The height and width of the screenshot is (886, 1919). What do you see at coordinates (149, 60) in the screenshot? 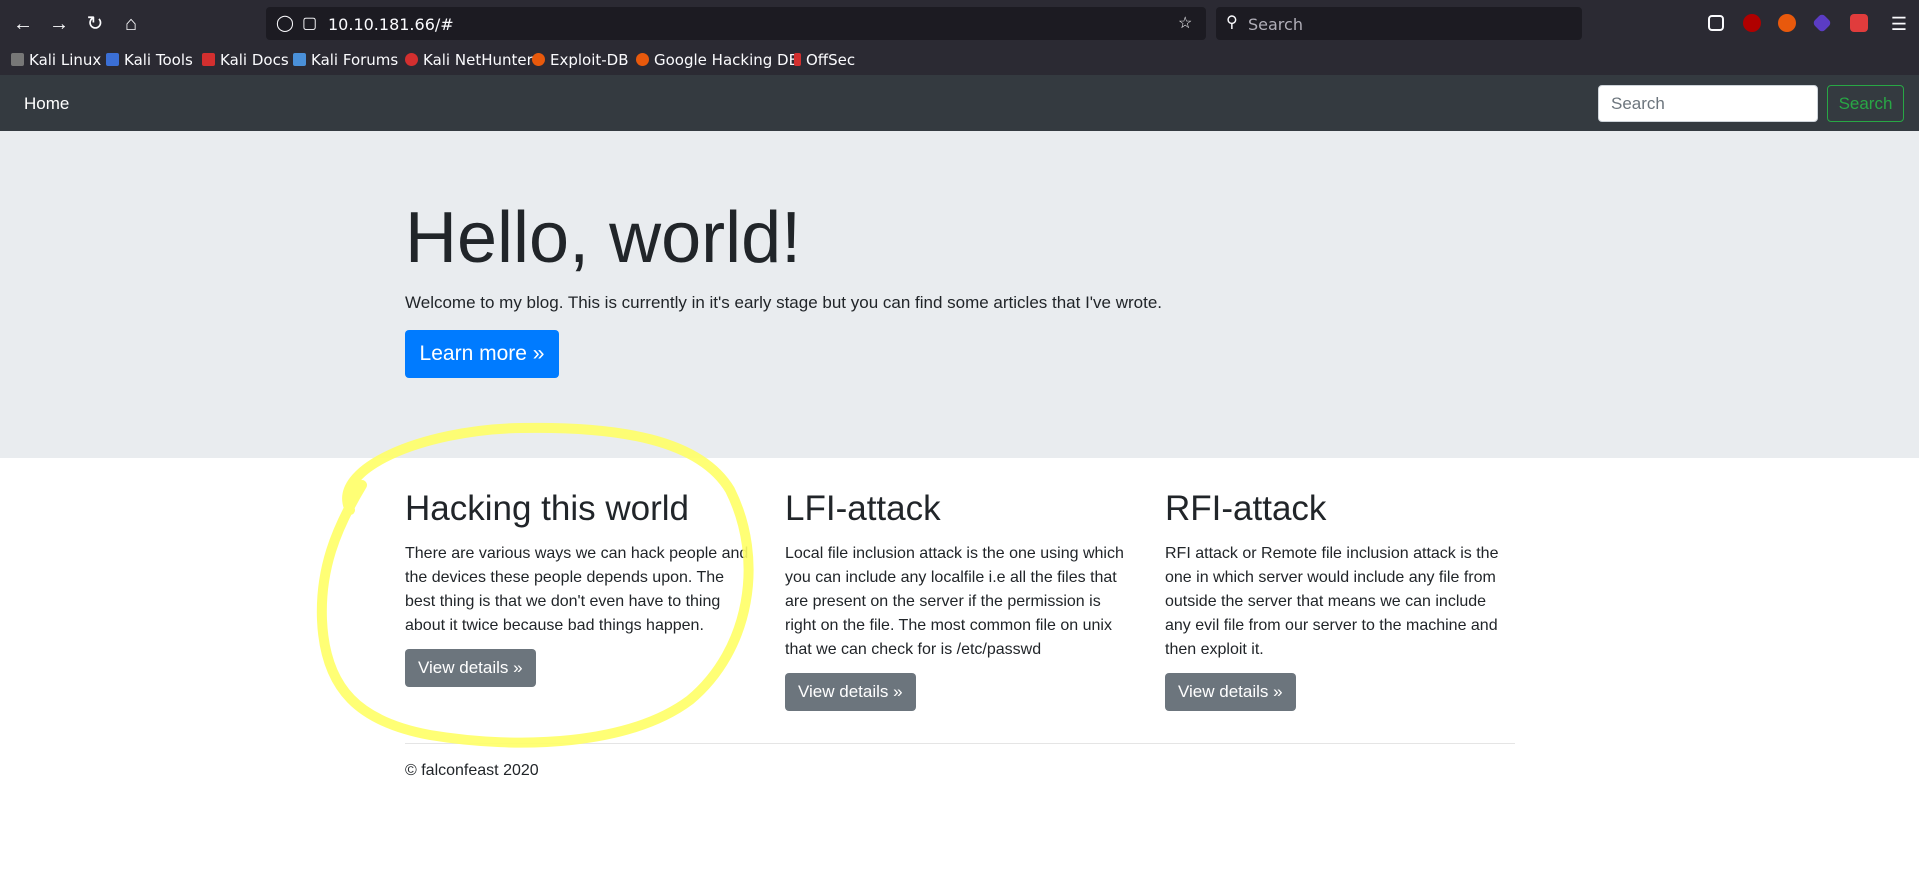
I see `bookmark-kali-tools: Kali Tools` at bounding box center [149, 60].